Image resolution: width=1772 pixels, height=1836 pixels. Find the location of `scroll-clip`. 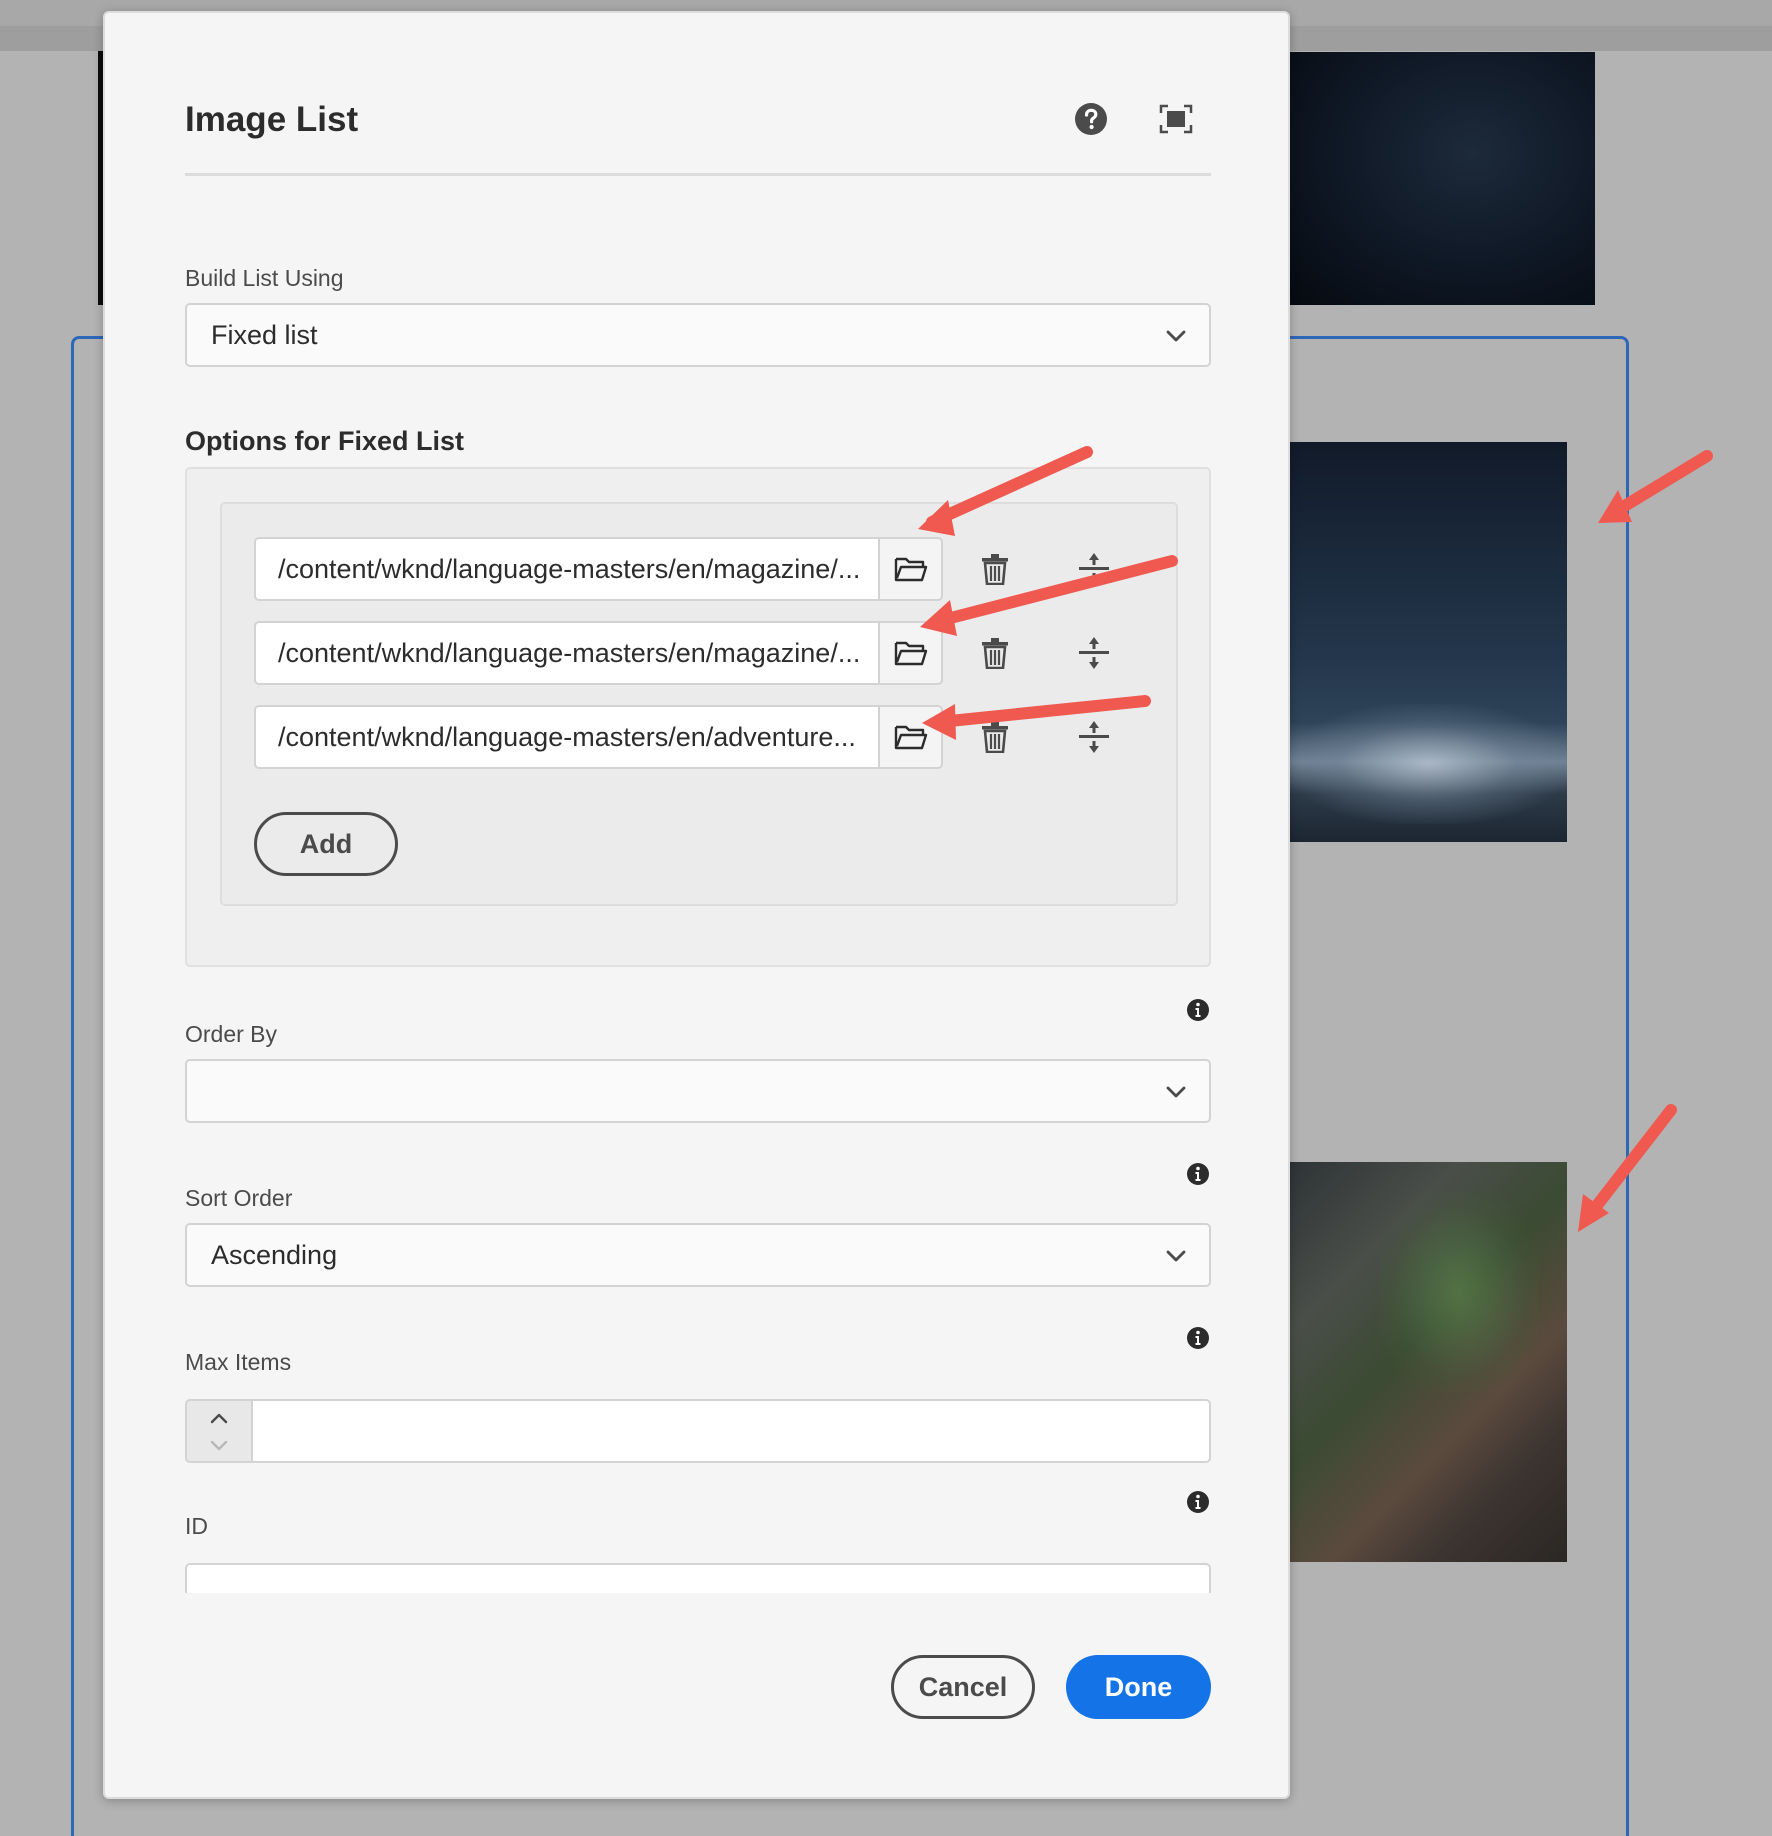

scroll-clip is located at coordinates (696, 1594).